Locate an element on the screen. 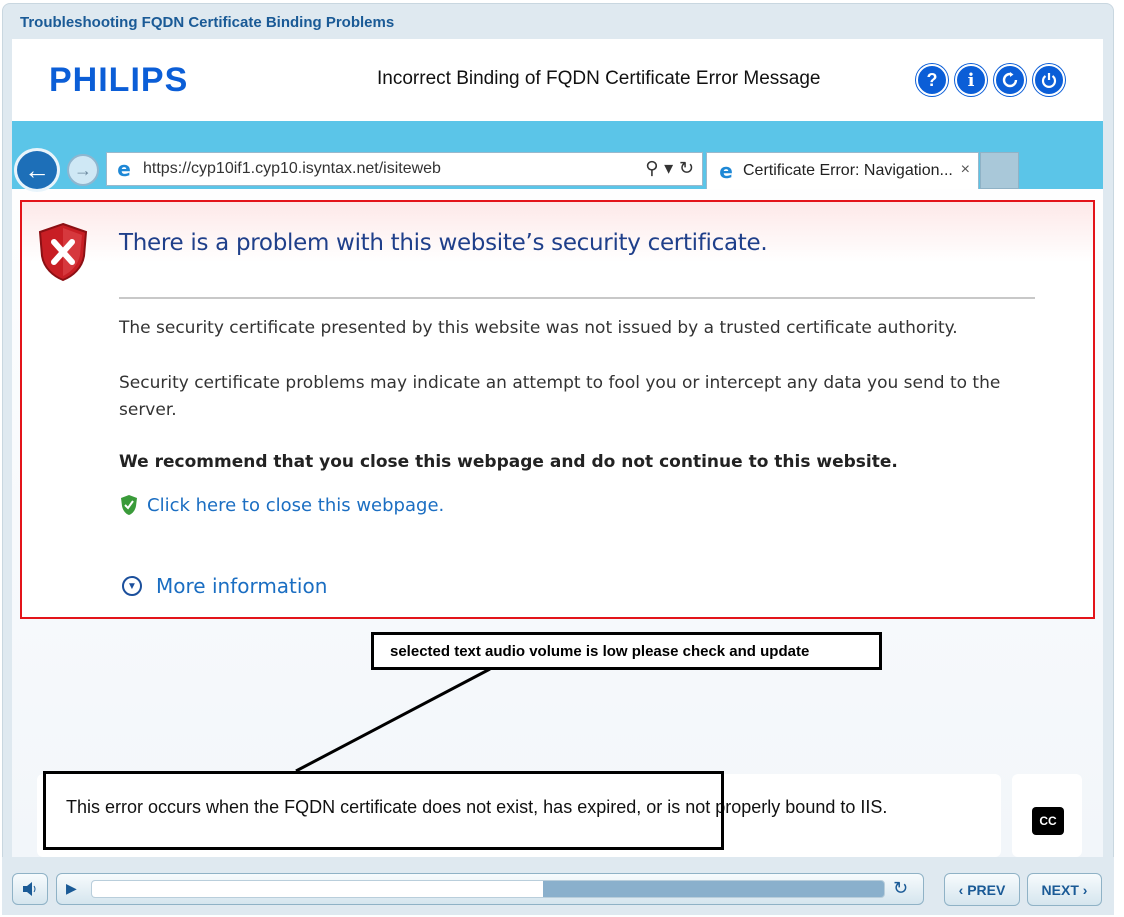  prev-button: ‹ PREV is located at coordinates (982, 889).